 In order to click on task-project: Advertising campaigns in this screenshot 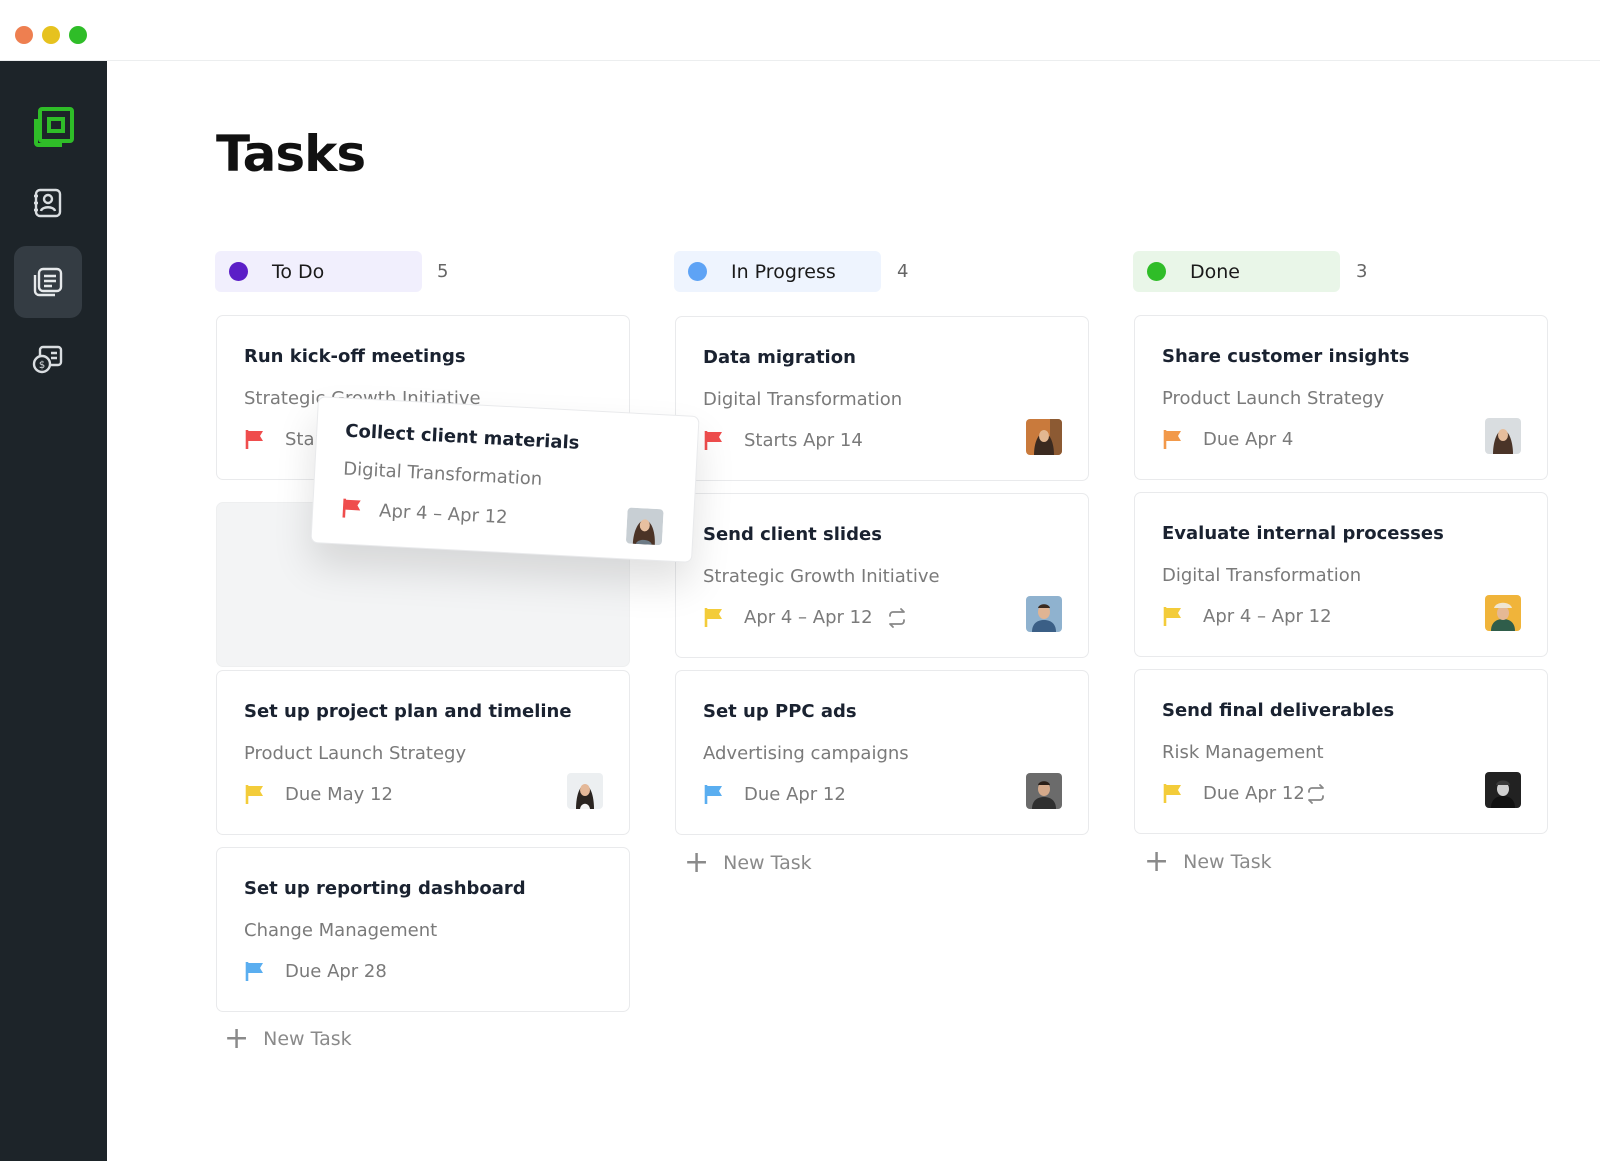, I will do `click(806, 753)`.